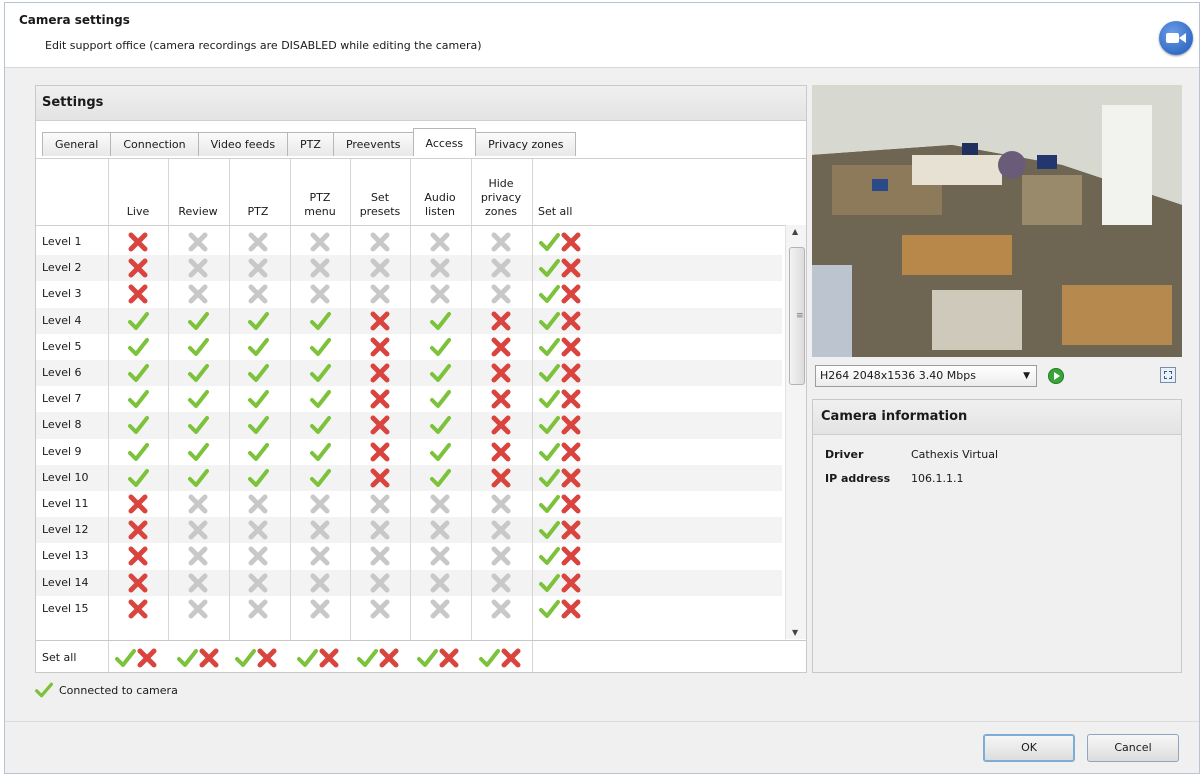  I want to click on scroll-down-icon: ▼, so click(795, 632).